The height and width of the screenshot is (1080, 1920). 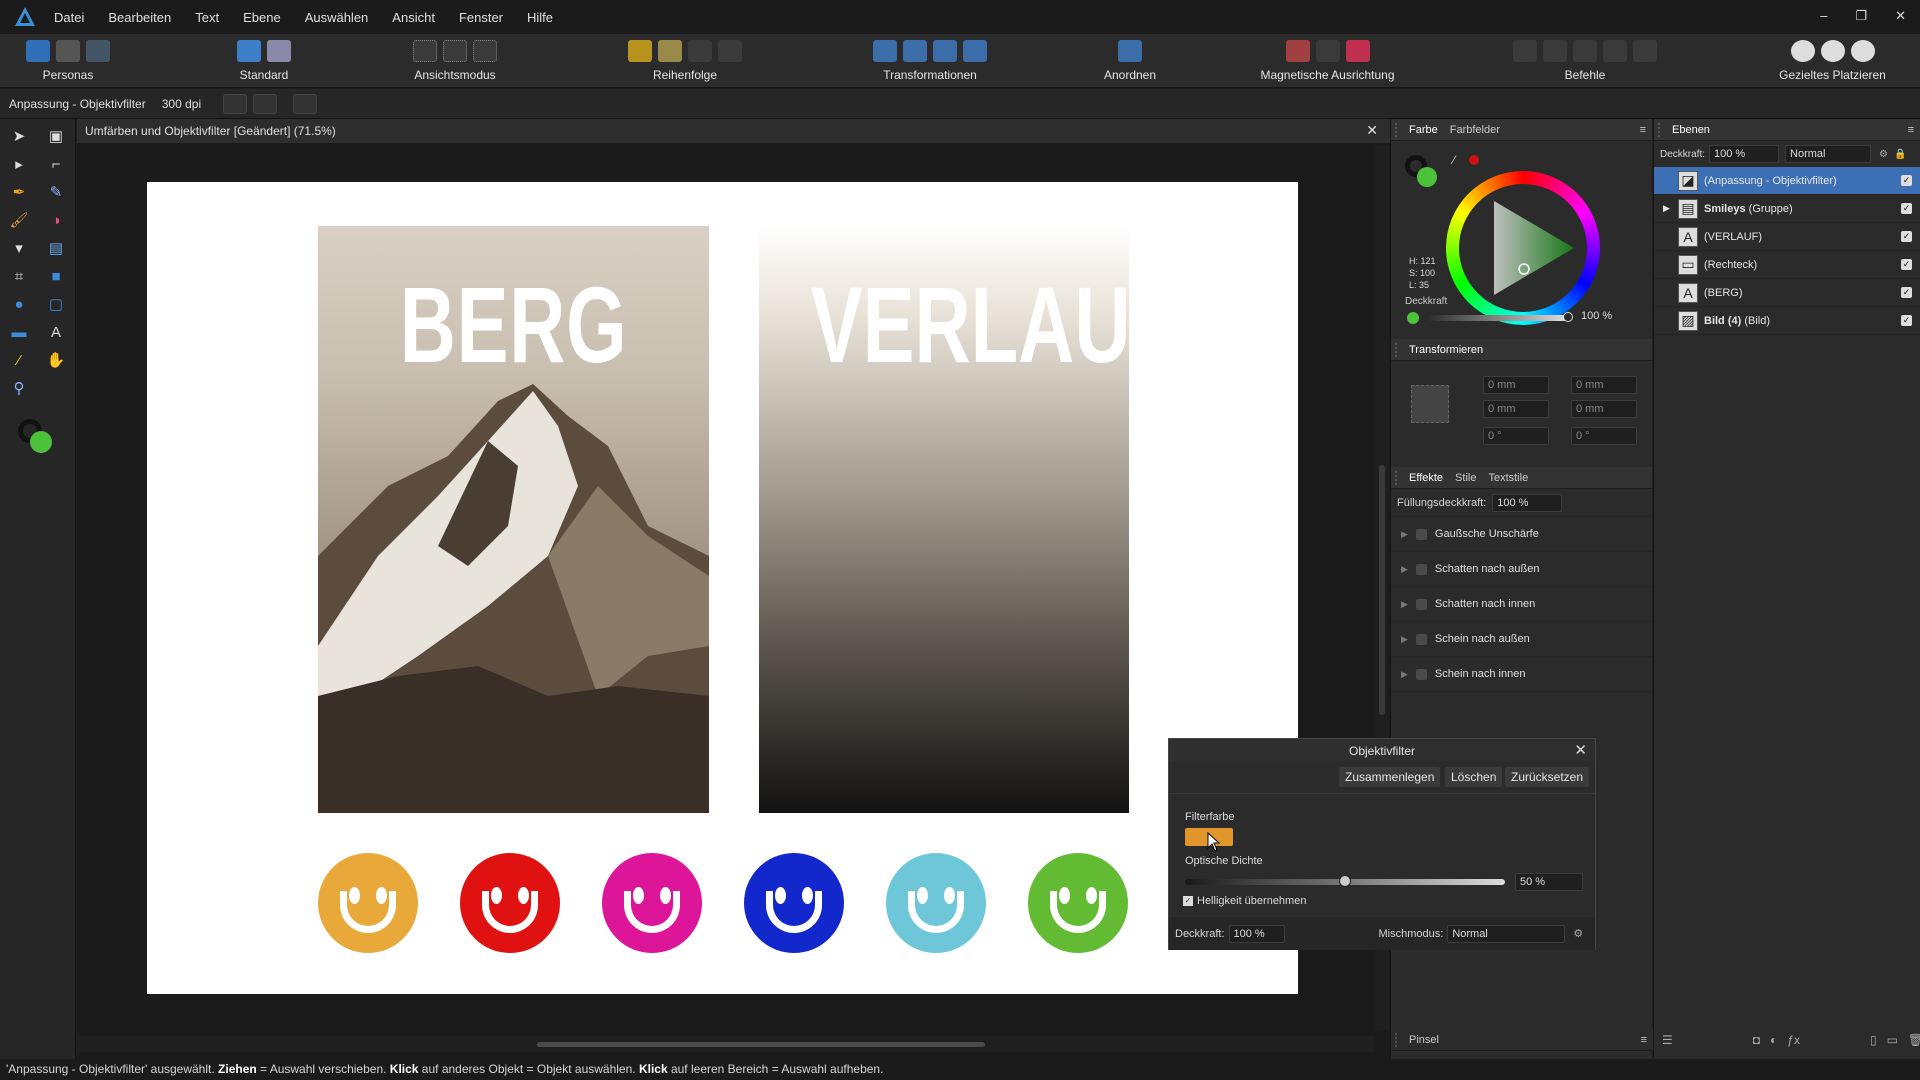 I want to click on effect-inner-glow: ▶ Schein nach innen, so click(x=1521, y=674).